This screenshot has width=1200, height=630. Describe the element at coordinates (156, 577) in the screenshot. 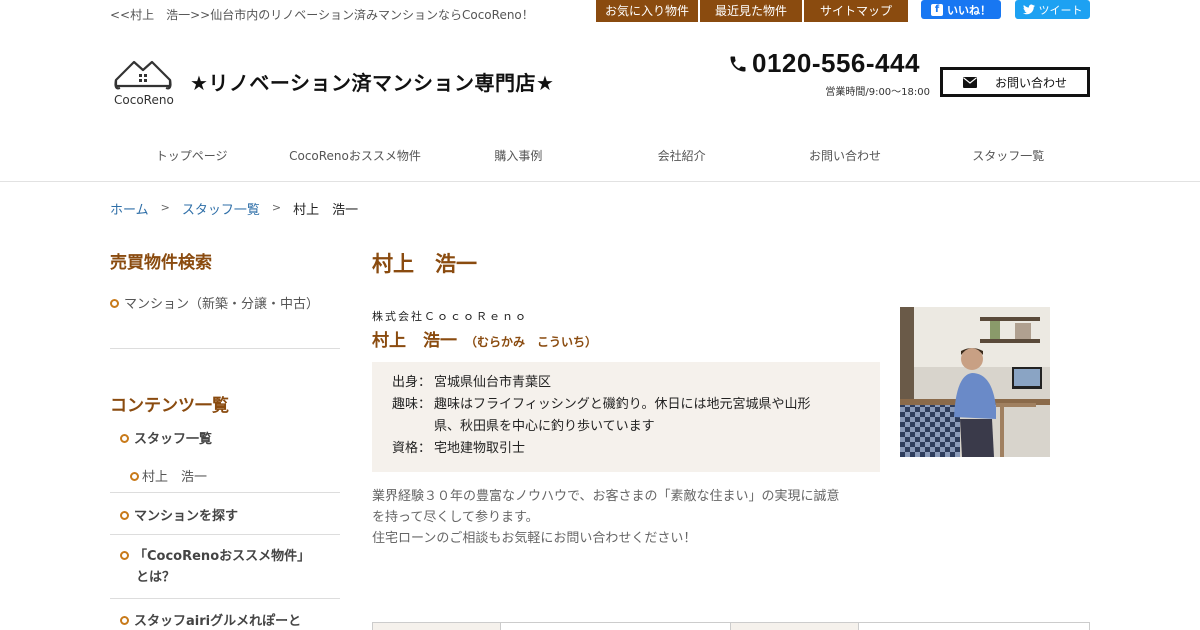

I see `sidebar-item-label: とは？` at that location.